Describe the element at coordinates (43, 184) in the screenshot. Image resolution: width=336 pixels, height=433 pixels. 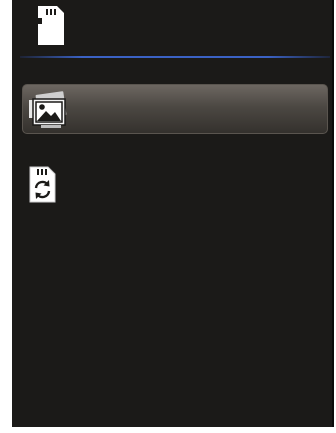
I see `sd-card-sync-icon` at that location.